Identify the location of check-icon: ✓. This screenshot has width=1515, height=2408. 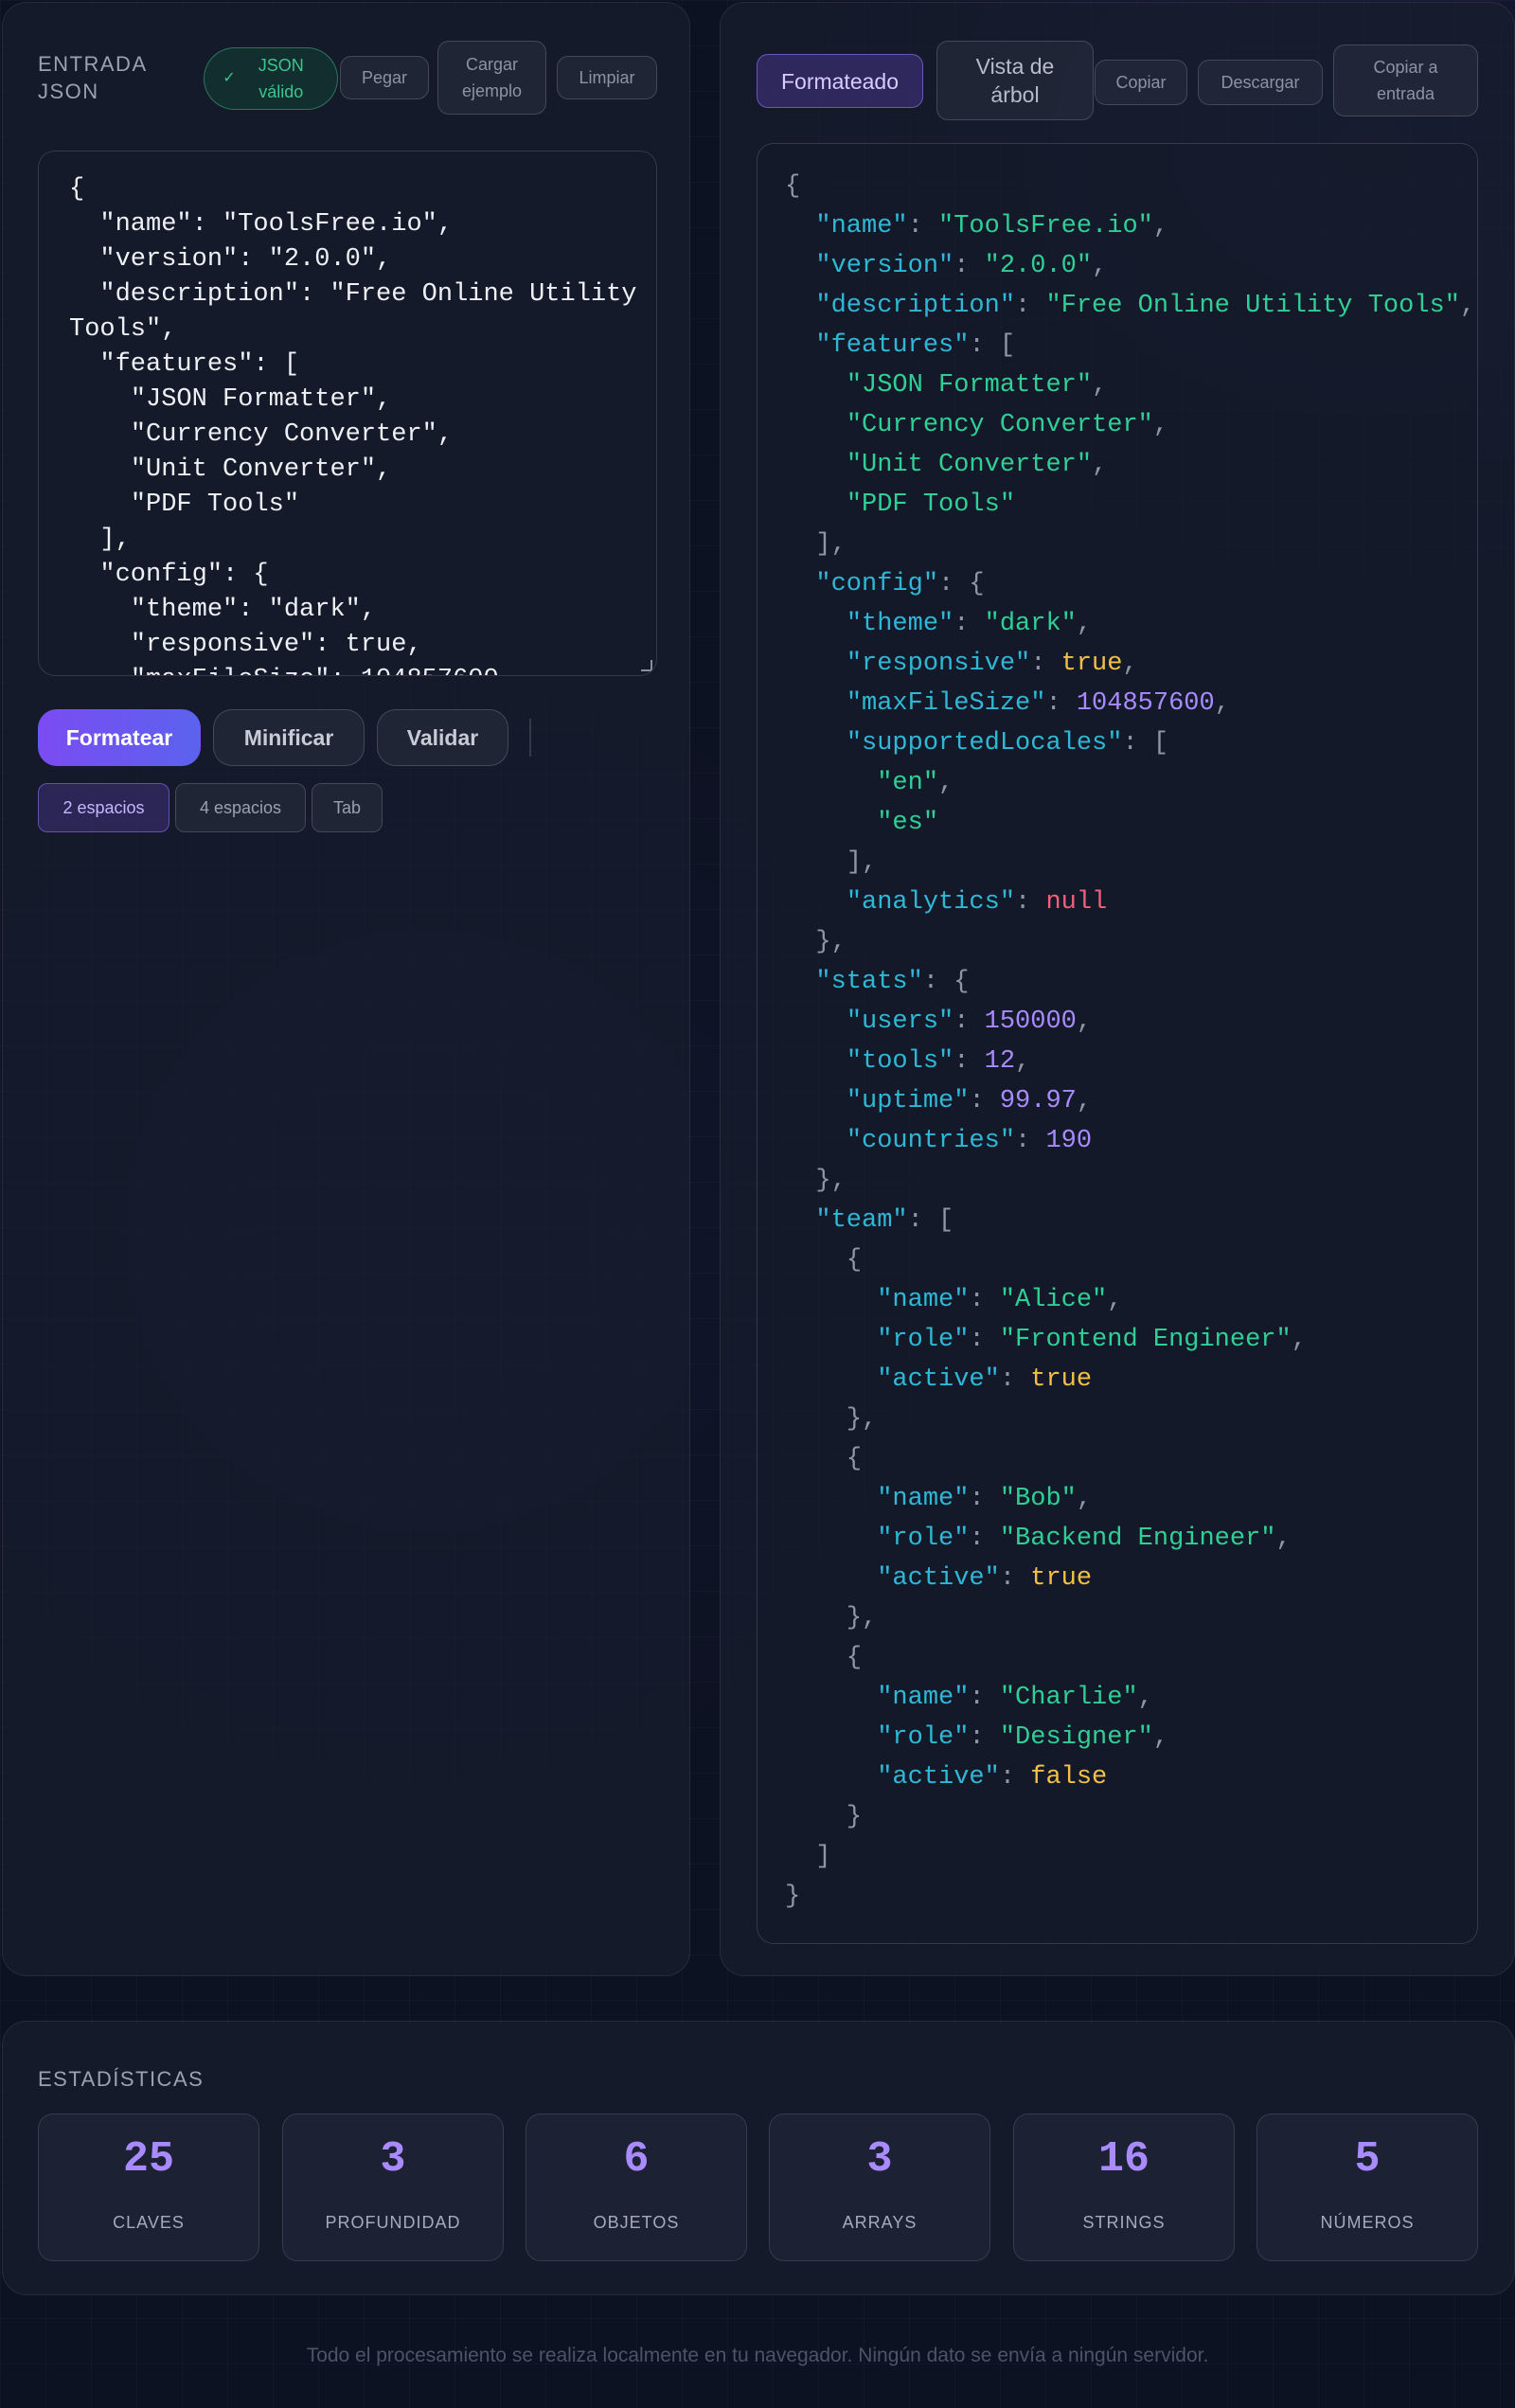
(229, 78).